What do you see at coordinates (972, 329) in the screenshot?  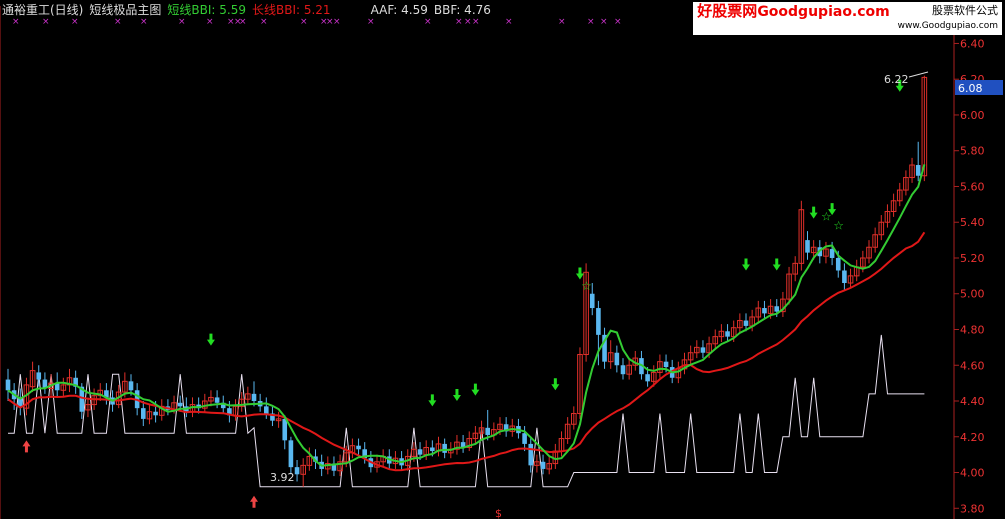 I see `y-tick-label: 4.80` at bounding box center [972, 329].